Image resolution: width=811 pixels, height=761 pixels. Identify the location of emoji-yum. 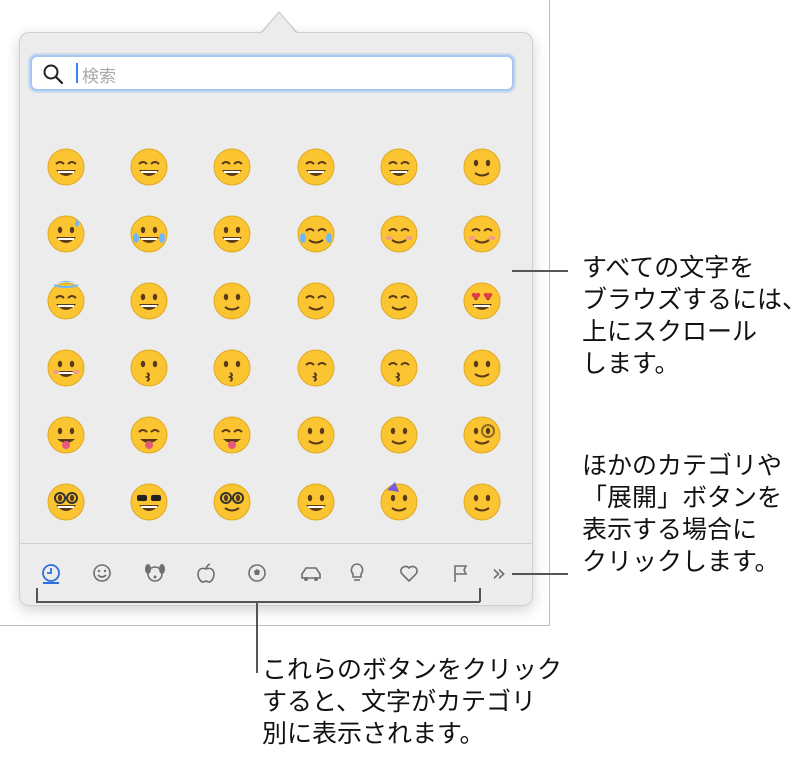
(482, 368).